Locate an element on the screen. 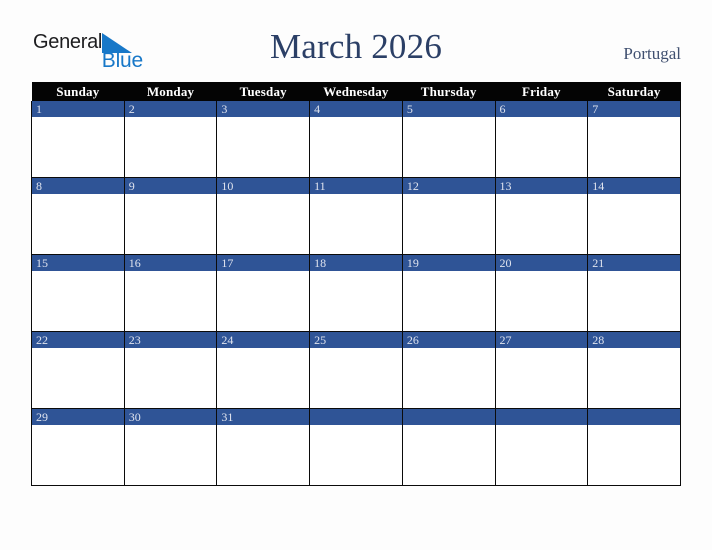 This screenshot has height=550, width=712. day-number: 25 is located at coordinates (356, 340).